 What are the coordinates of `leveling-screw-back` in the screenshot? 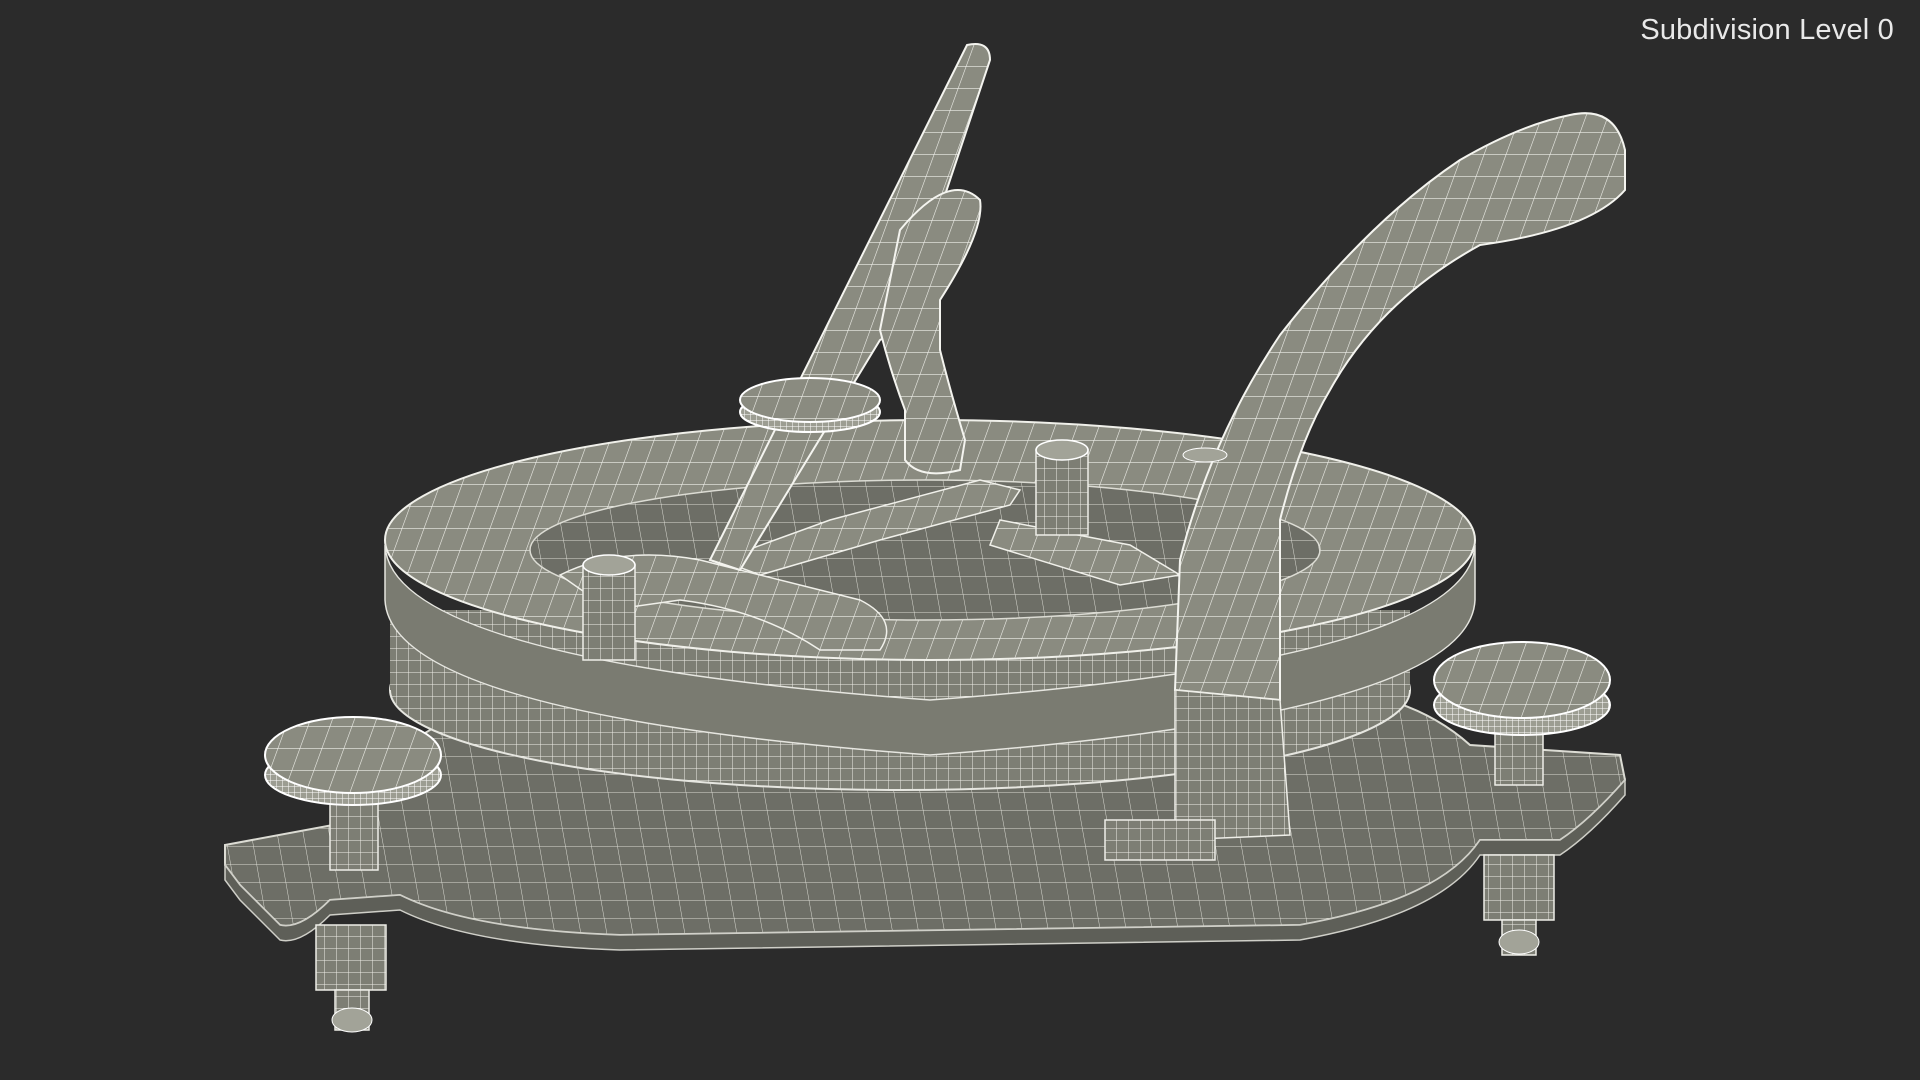 It's located at (810, 405).